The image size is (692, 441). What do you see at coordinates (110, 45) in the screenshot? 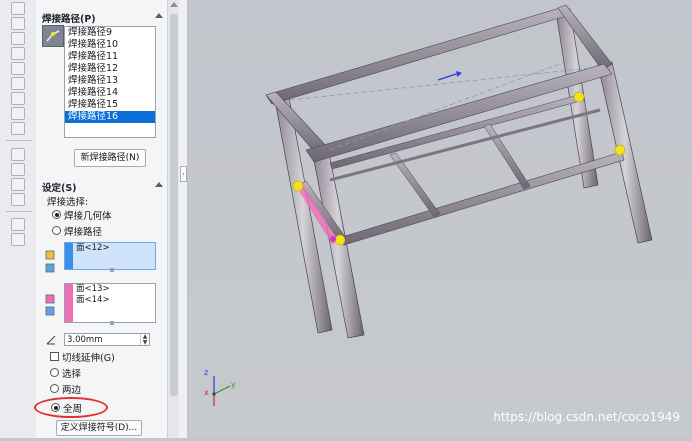
I see `list-item: 焊接路径10` at bounding box center [110, 45].